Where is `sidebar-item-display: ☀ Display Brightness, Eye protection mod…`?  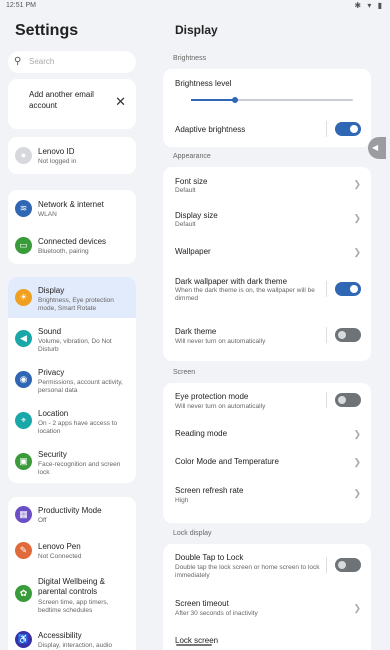 sidebar-item-display: ☀ Display Brightness, Eye protection mod… is located at coordinates (72, 297).